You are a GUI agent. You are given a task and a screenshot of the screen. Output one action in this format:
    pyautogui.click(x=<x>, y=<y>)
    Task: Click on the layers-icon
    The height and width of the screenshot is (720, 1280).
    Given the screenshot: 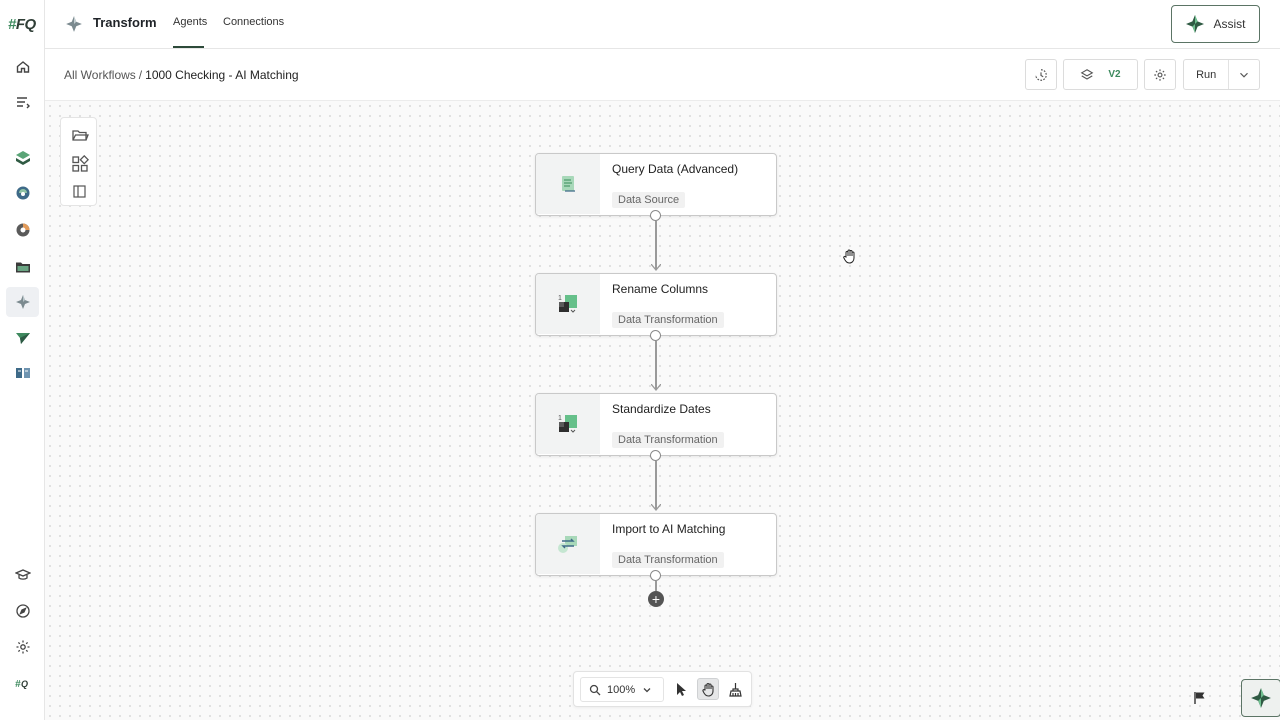 What is the action you would take?
    pyautogui.click(x=1087, y=74)
    